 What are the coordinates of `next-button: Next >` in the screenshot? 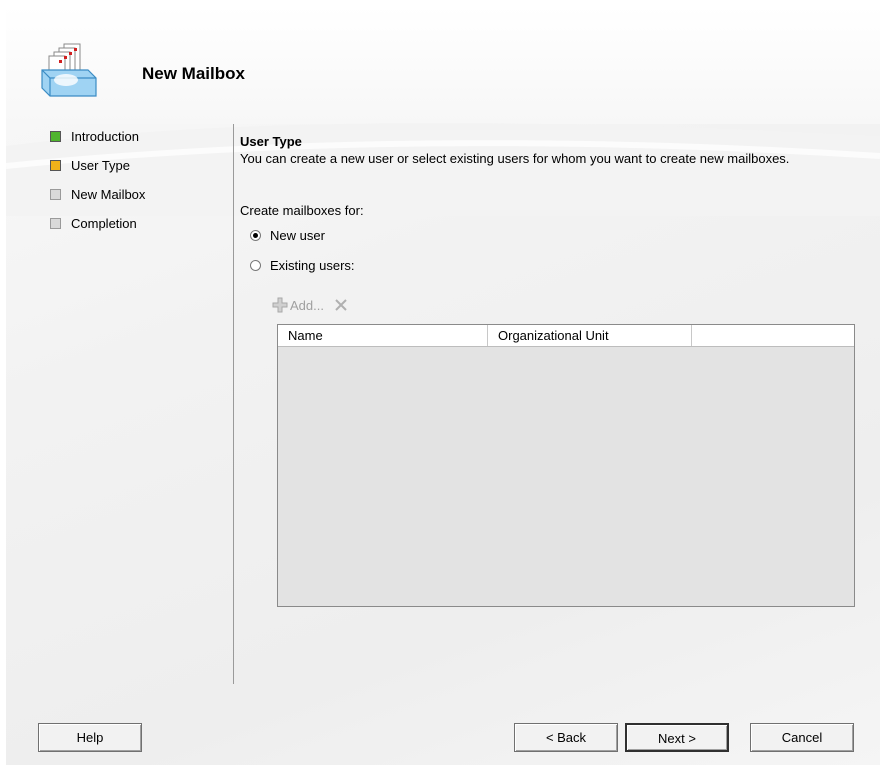 It's located at (677, 737).